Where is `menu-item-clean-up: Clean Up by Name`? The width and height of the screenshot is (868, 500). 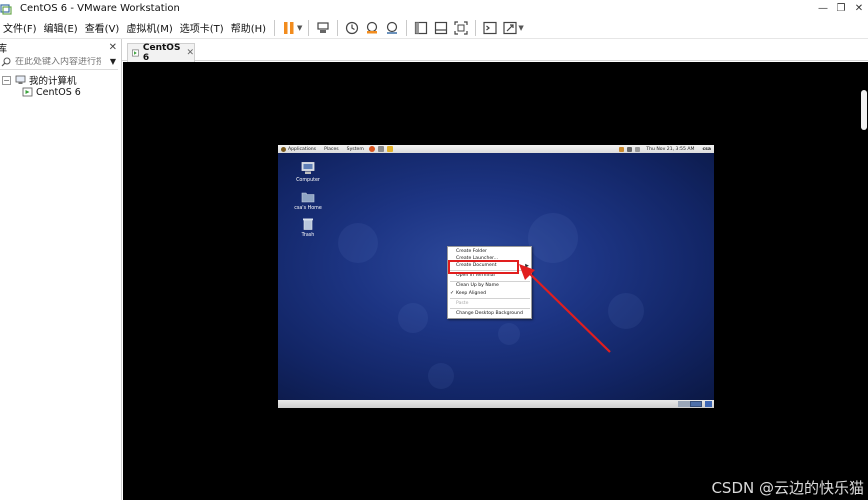 menu-item-clean-up: Clean Up by Name is located at coordinates (477, 285).